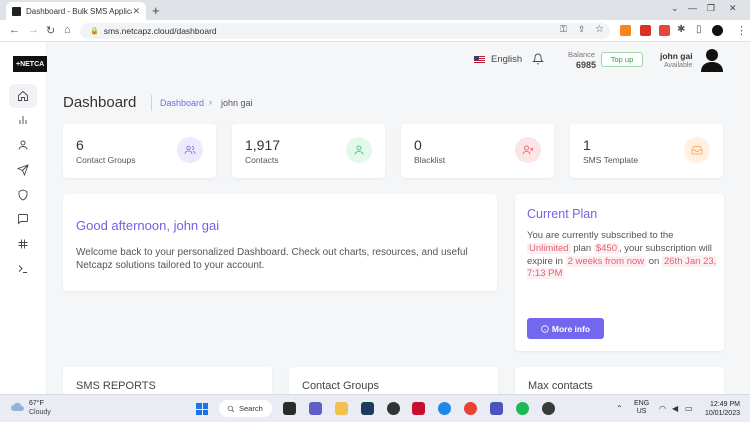 The image size is (750, 422). Describe the element at coordinates (498, 59) in the screenshot. I see `language-selector: English` at that location.